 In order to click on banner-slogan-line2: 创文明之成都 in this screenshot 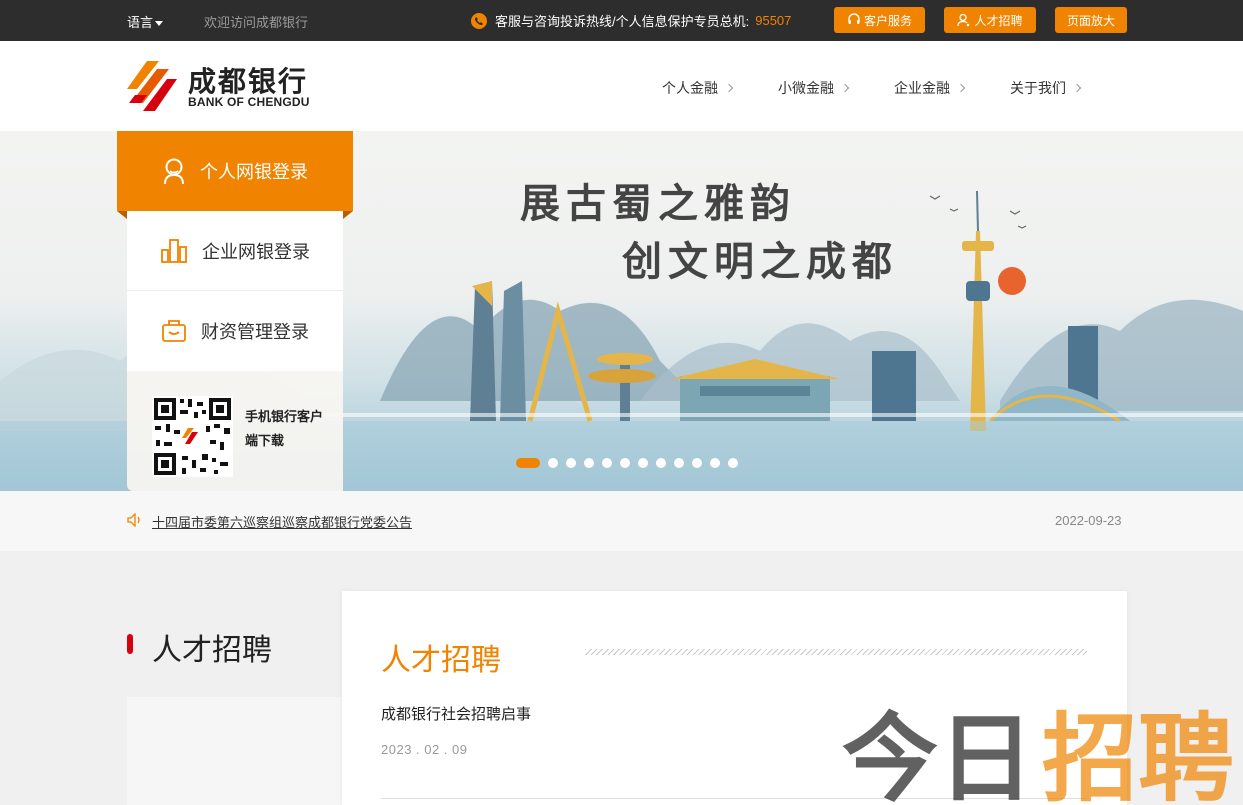, I will do `click(760, 261)`.